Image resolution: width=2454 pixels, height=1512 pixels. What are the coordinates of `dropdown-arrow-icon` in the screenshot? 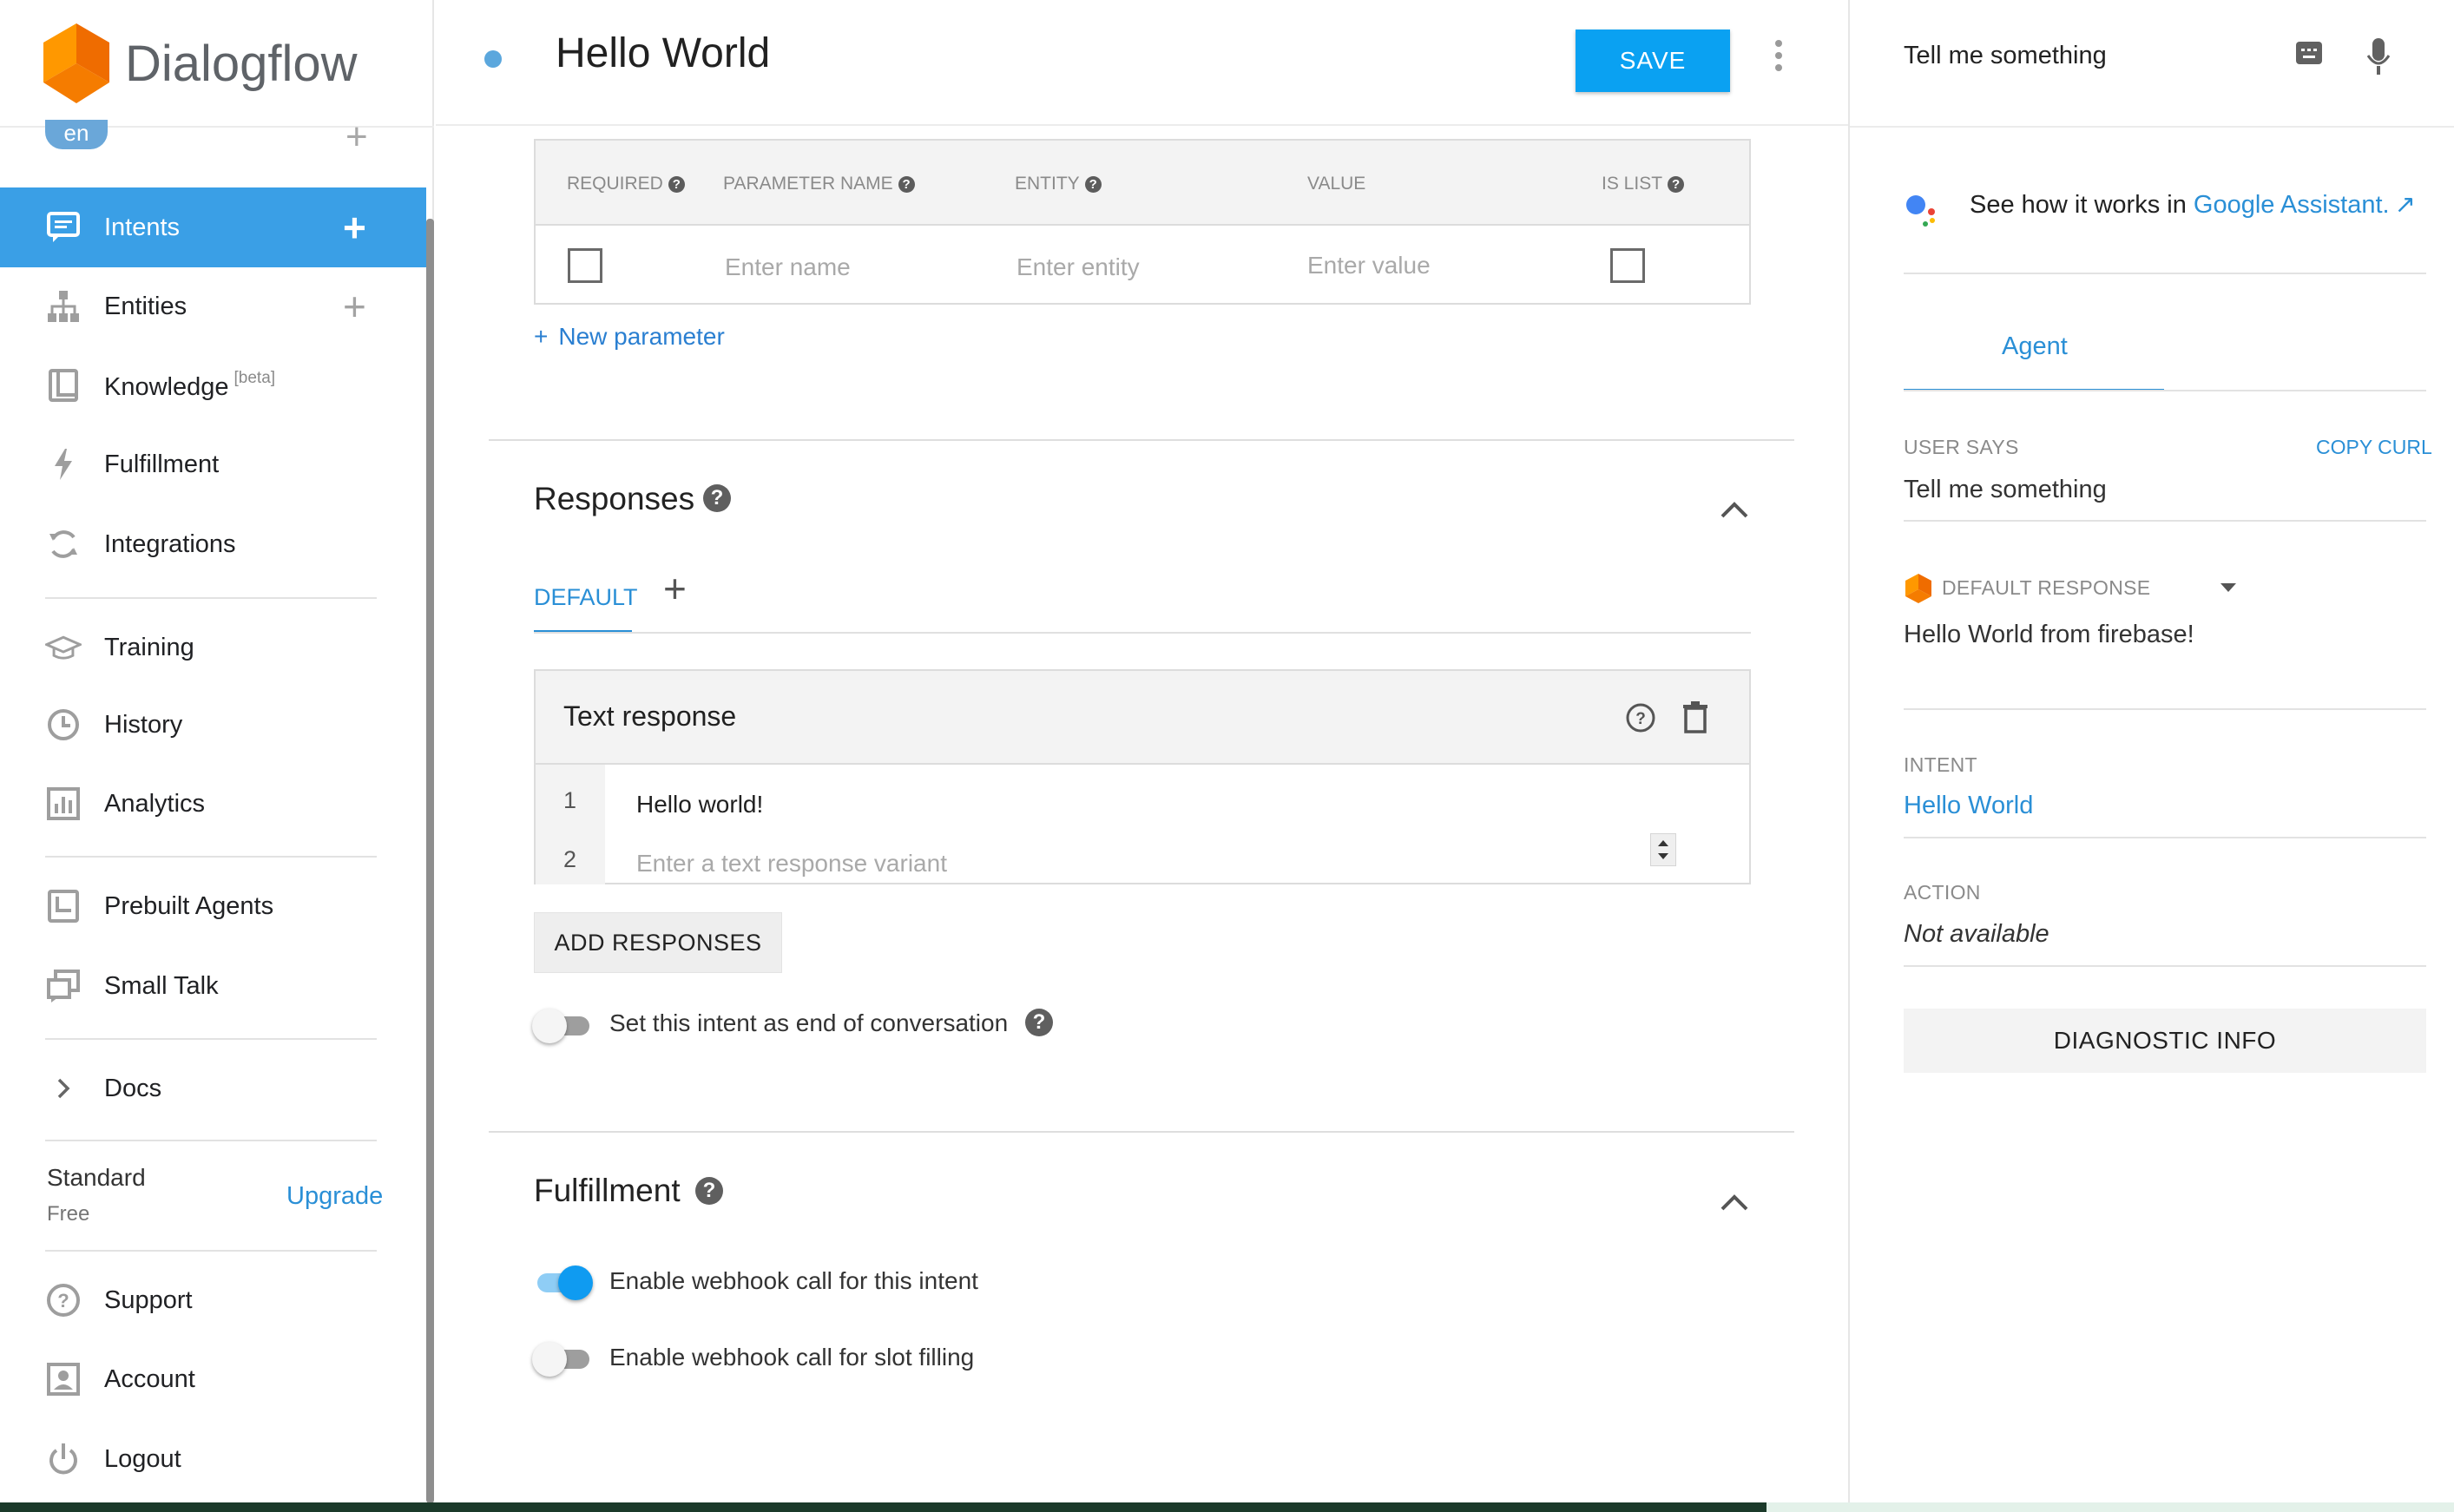 It's located at (2228, 587).